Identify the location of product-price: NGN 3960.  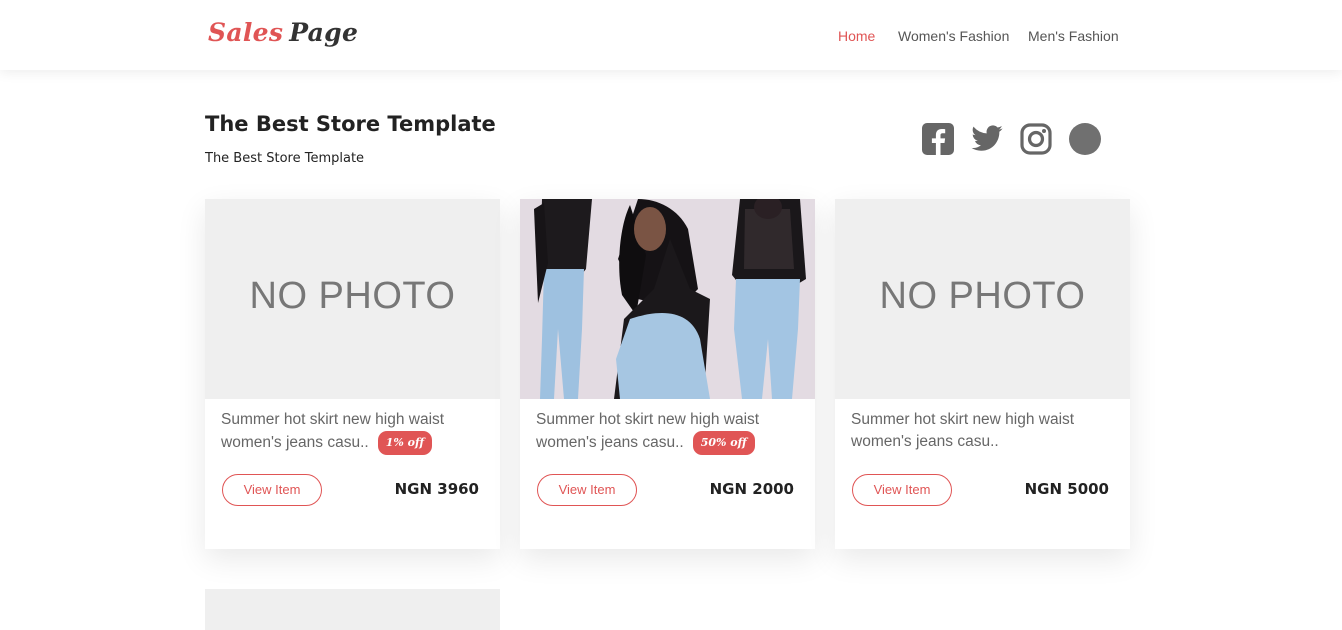
(436, 489).